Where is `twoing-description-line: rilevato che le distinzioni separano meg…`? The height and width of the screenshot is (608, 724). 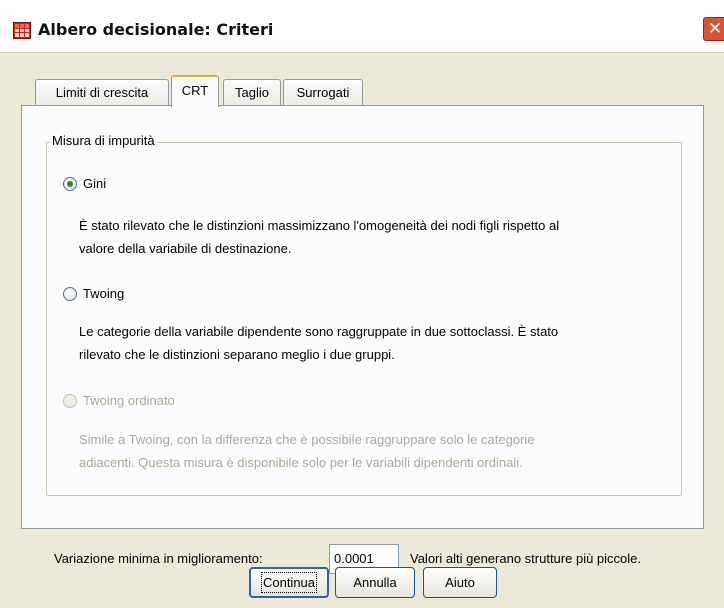
twoing-description-line: rilevato che le distinzioni separano meg… is located at coordinates (237, 354).